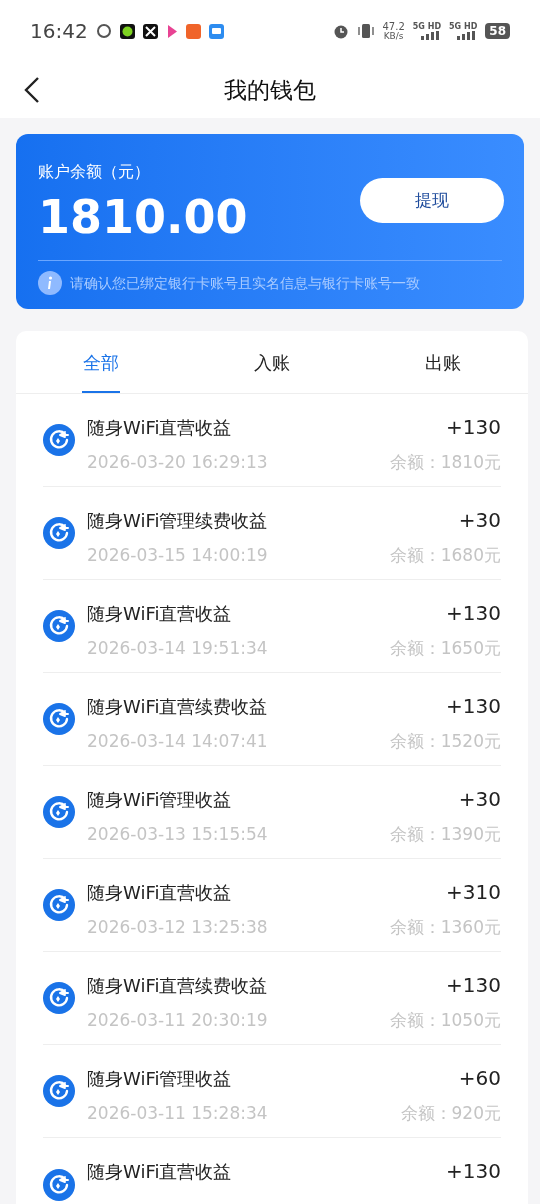 Image resolution: width=540 pixels, height=1204 pixels. Describe the element at coordinates (177, 555) in the screenshot. I see `transaction-time: 2026-03-15 14:00:19` at that location.